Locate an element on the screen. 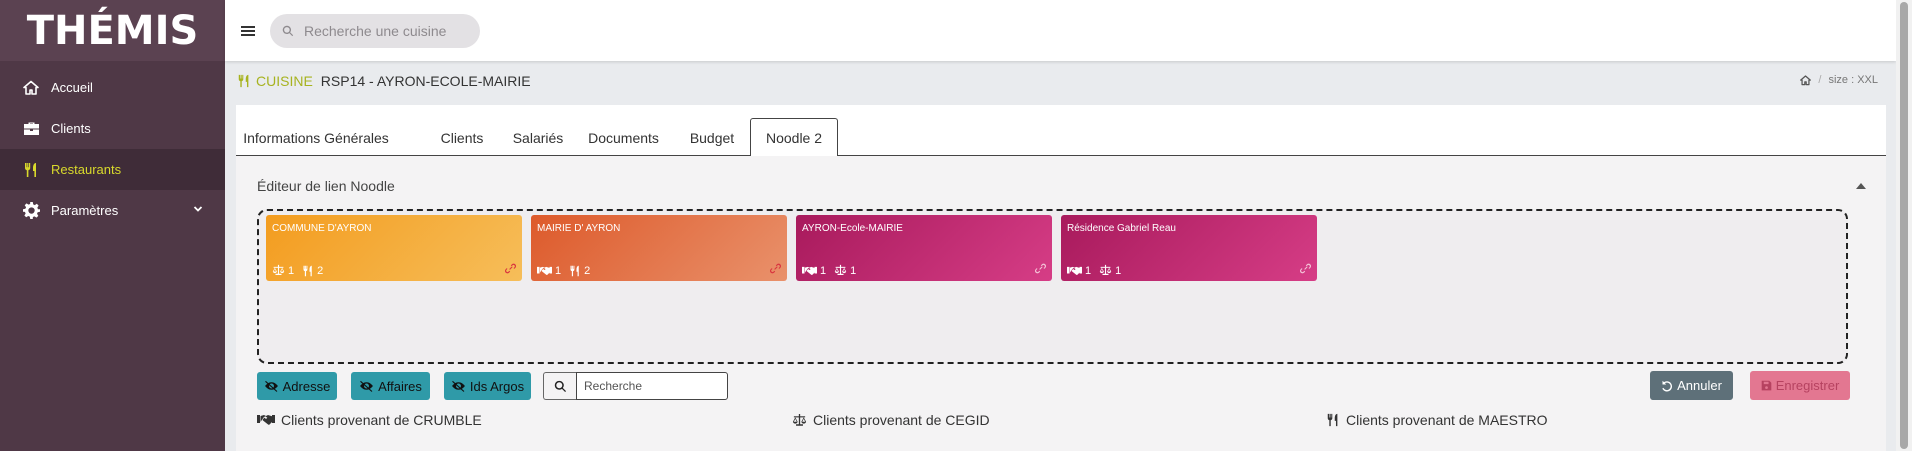 The image size is (1912, 451). noodle-tile: MAIRIE D' AYRON 1 2 is located at coordinates (659, 248).